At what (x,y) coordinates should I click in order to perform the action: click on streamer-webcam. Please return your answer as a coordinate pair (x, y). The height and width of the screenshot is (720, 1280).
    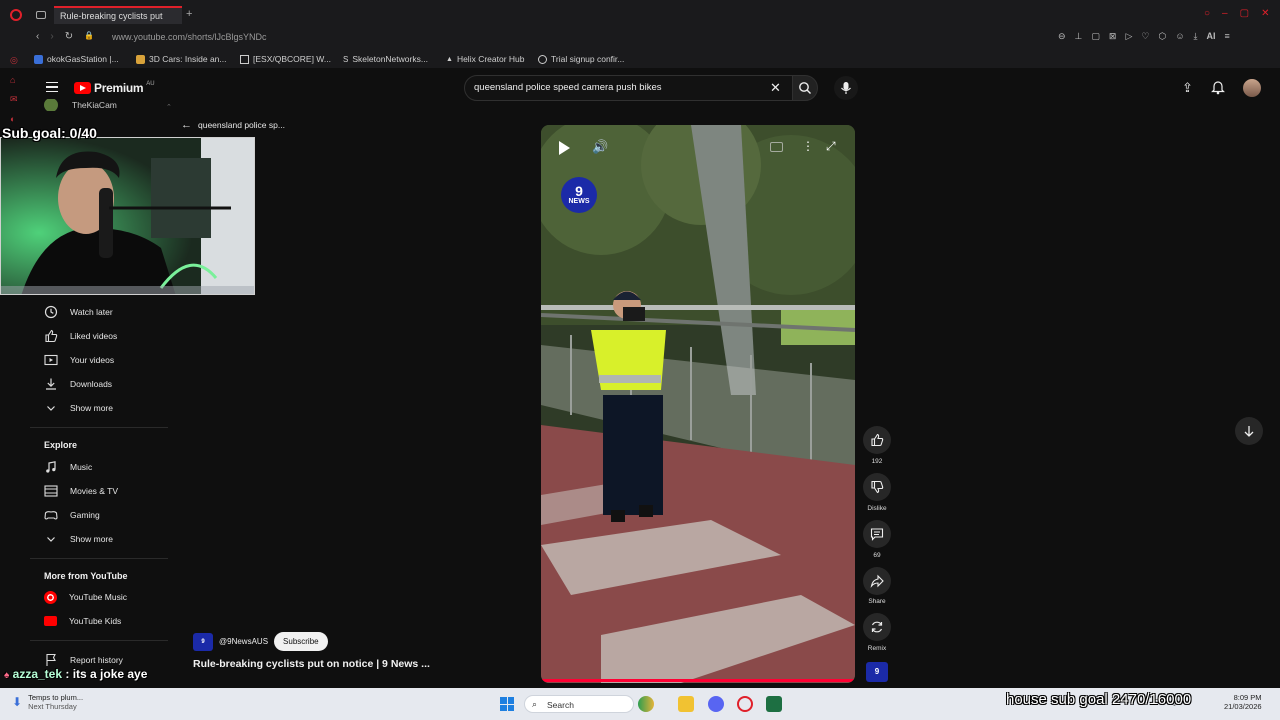
    Looking at the image, I should click on (127, 216).